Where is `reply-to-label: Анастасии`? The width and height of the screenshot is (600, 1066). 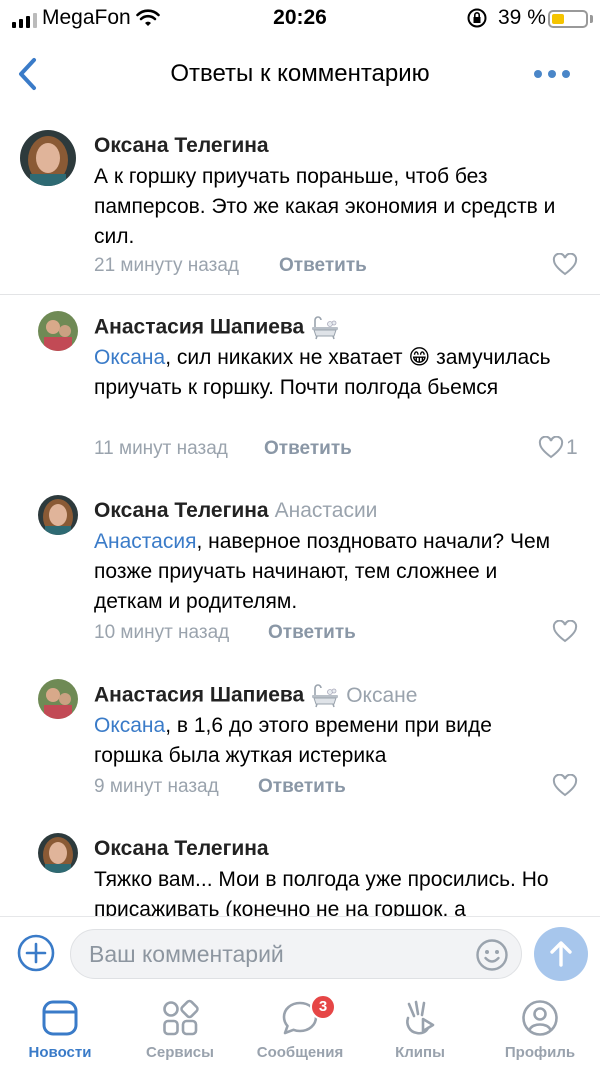
reply-to-label: Анастасии is located at coordinates (326, 510).